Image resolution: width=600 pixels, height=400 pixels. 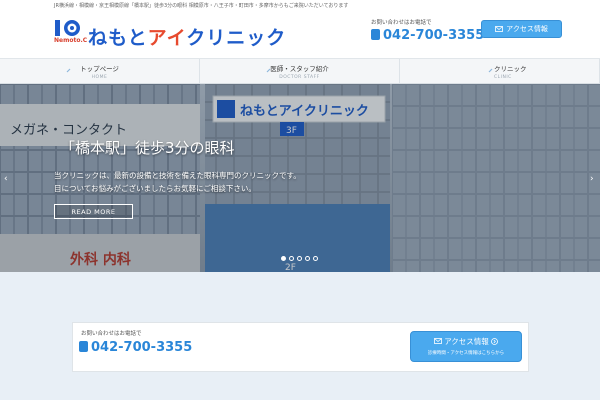 I want to click on nav-sub: DOCTOR STAFF, so click(x=299, y=77).